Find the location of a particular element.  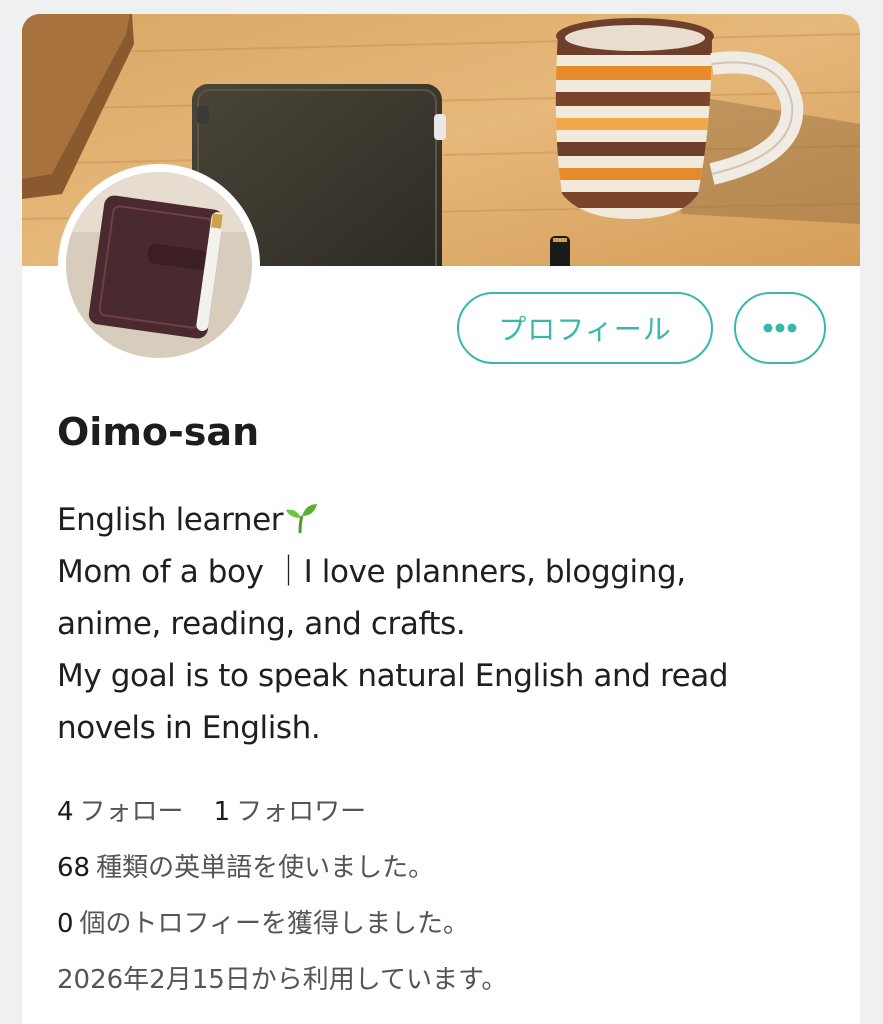

profile-button: プロフィール is located at coordinates (585, 328).